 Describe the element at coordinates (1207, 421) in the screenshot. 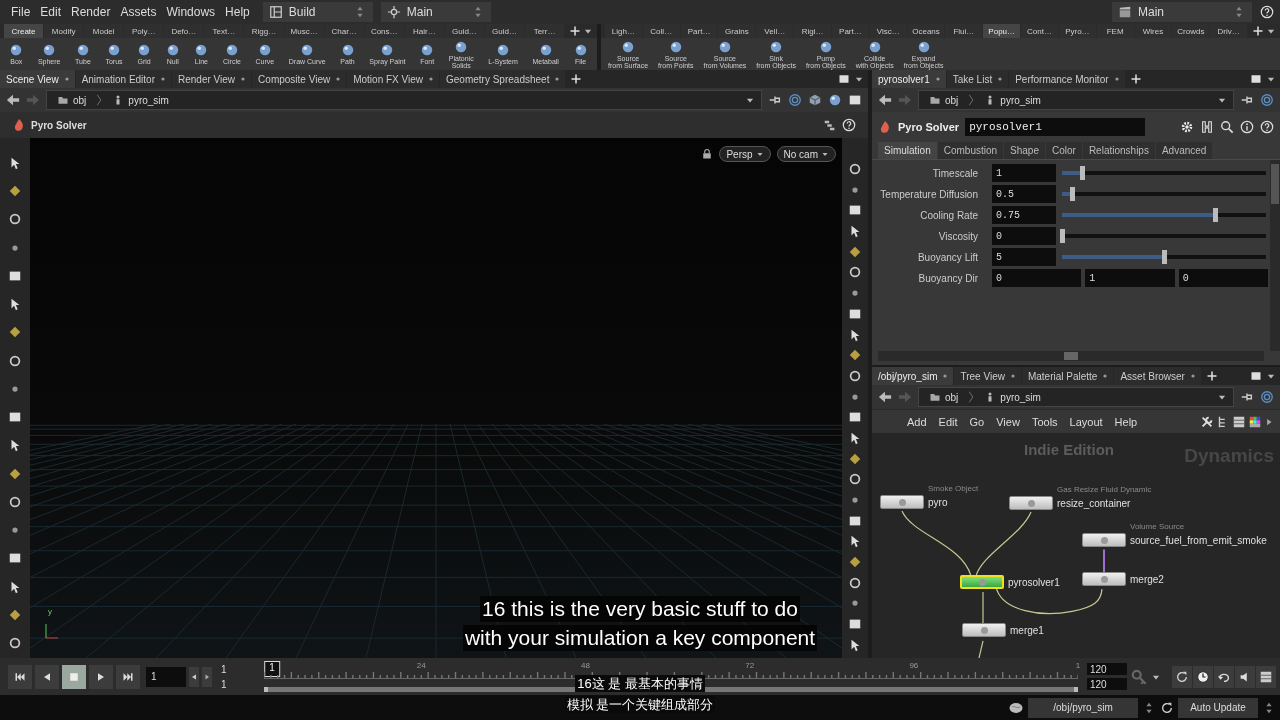

I see `wrench-icon` at that location.